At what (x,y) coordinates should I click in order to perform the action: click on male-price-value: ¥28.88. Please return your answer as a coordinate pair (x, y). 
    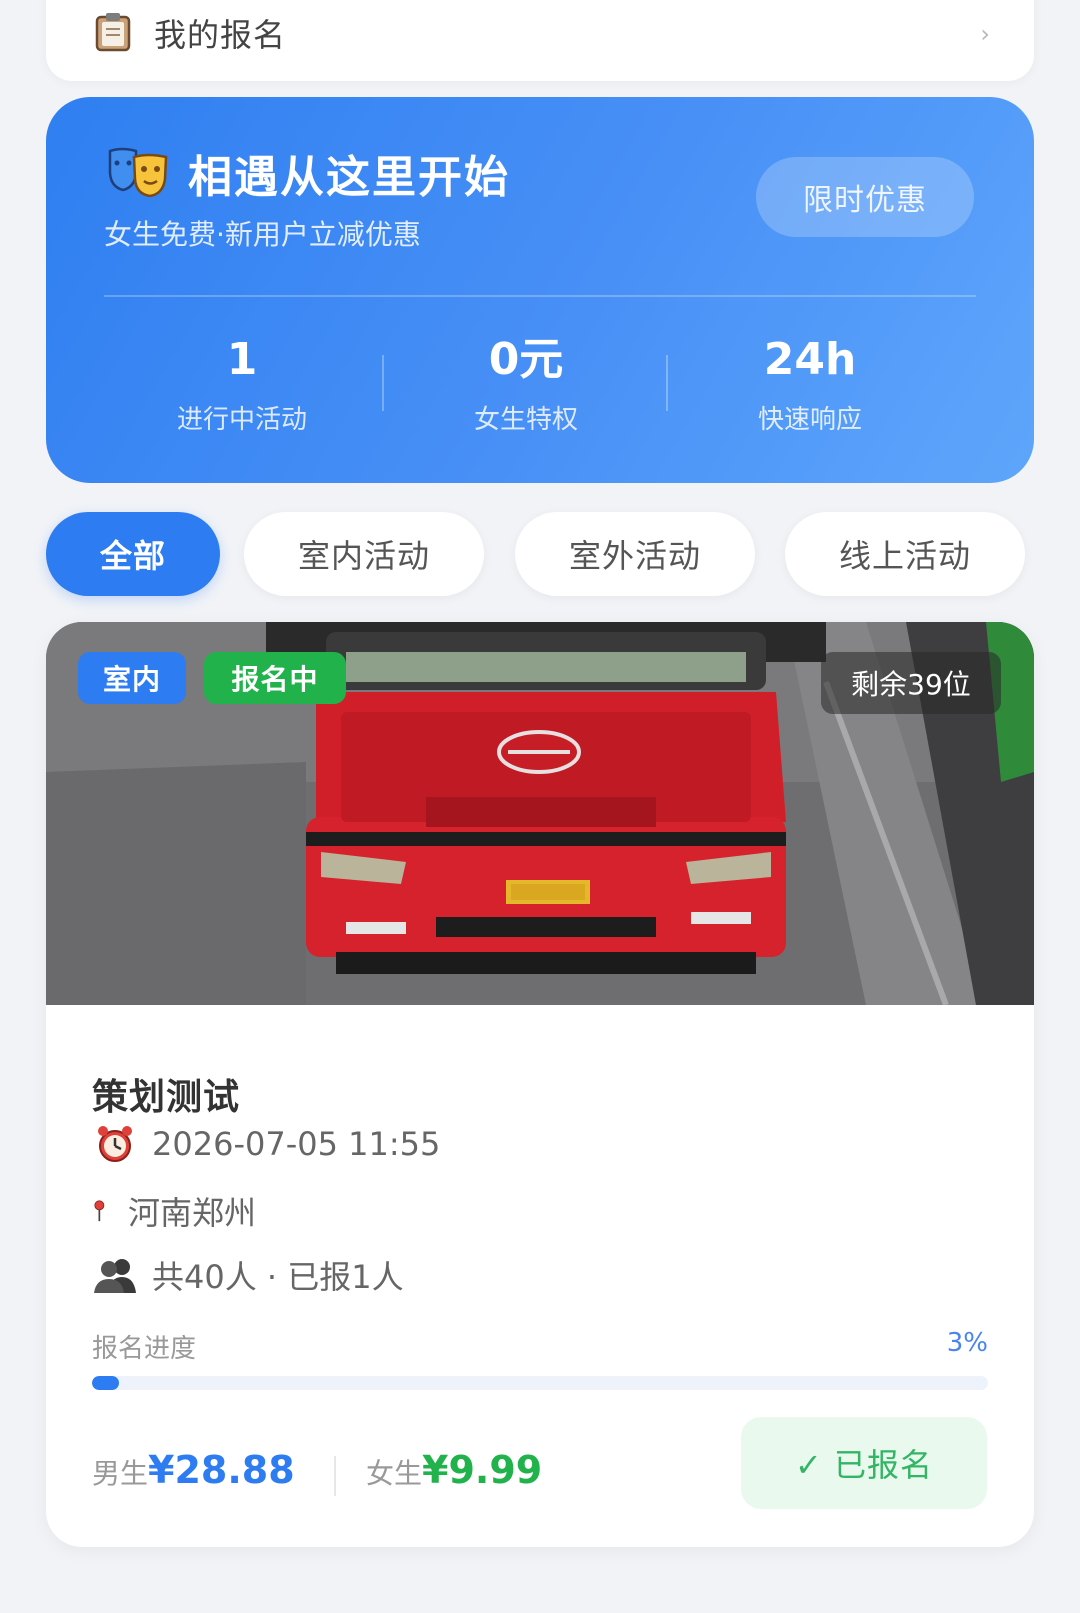
    Looking at the image, I should click on (221, 1470).